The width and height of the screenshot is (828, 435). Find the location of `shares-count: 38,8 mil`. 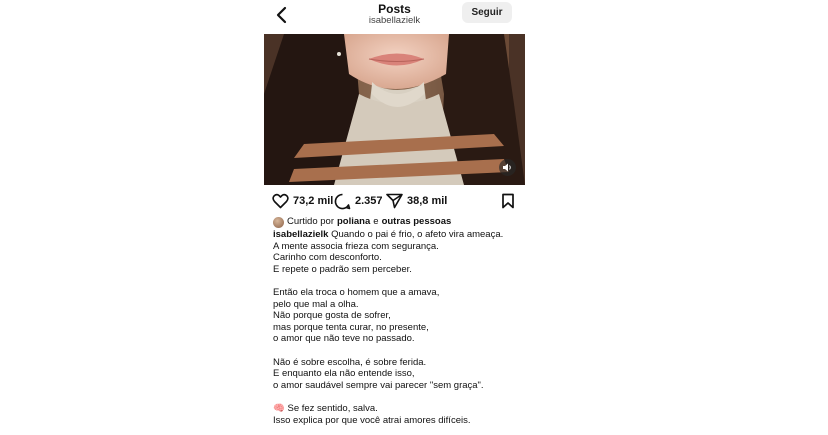

shares-count: 38,8 mil is located at coordinates (427, 201).